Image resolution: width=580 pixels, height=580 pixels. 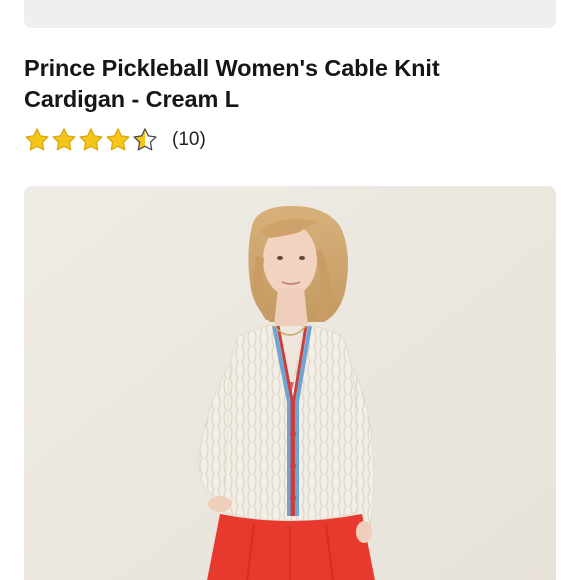 I want to click on star-rating, so click(x=91, y=140).